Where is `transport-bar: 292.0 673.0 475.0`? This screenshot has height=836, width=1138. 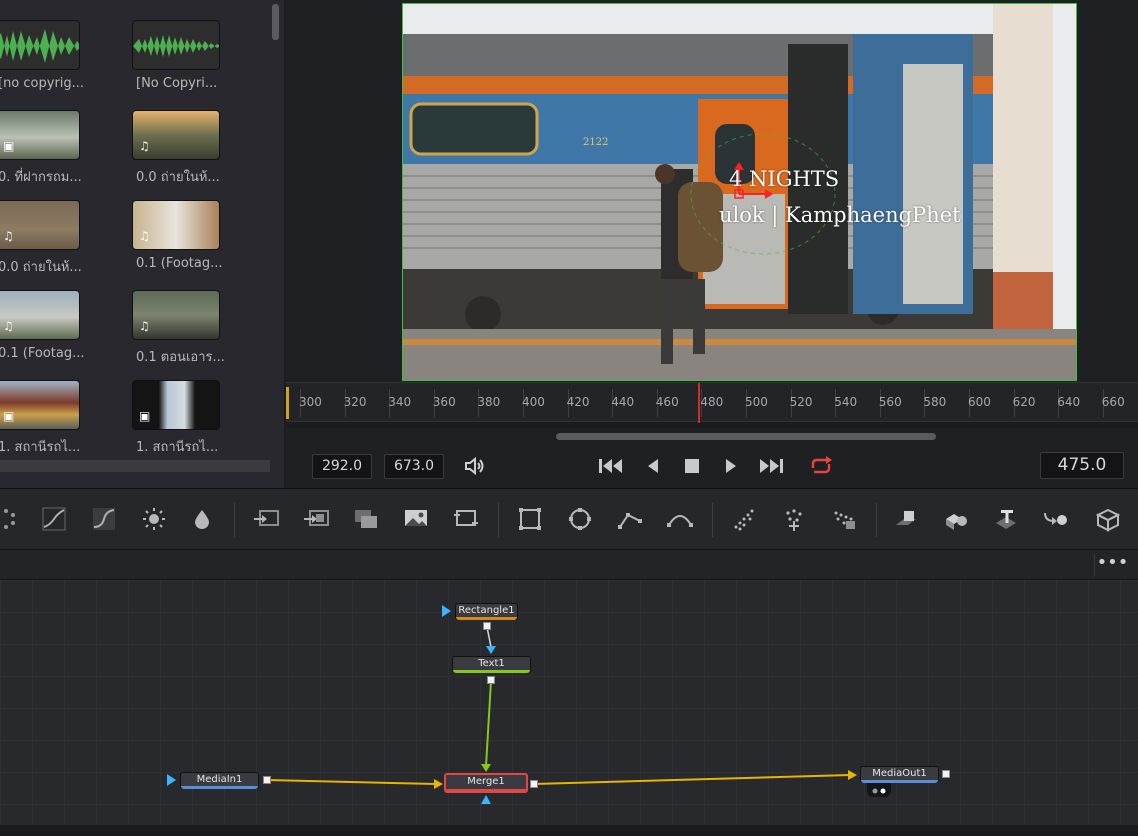
transport-bar: 292.0 673.0 475.0 is located at coordinates (712, 466).